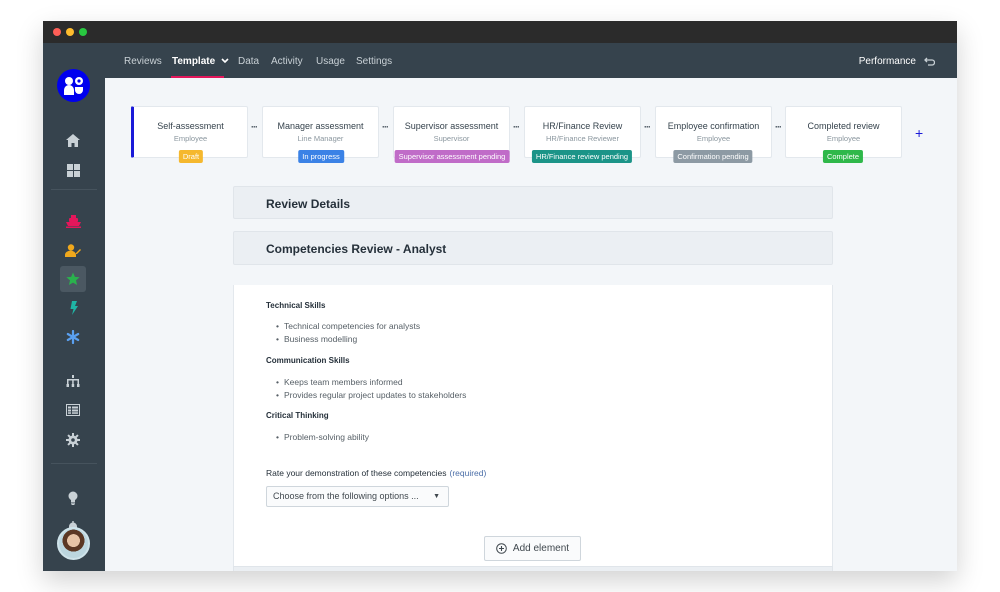  What do you see at coordinates (194, 61) in the screenshot?
I see `nav-template-label: Template` at bounding box center [194, 61].